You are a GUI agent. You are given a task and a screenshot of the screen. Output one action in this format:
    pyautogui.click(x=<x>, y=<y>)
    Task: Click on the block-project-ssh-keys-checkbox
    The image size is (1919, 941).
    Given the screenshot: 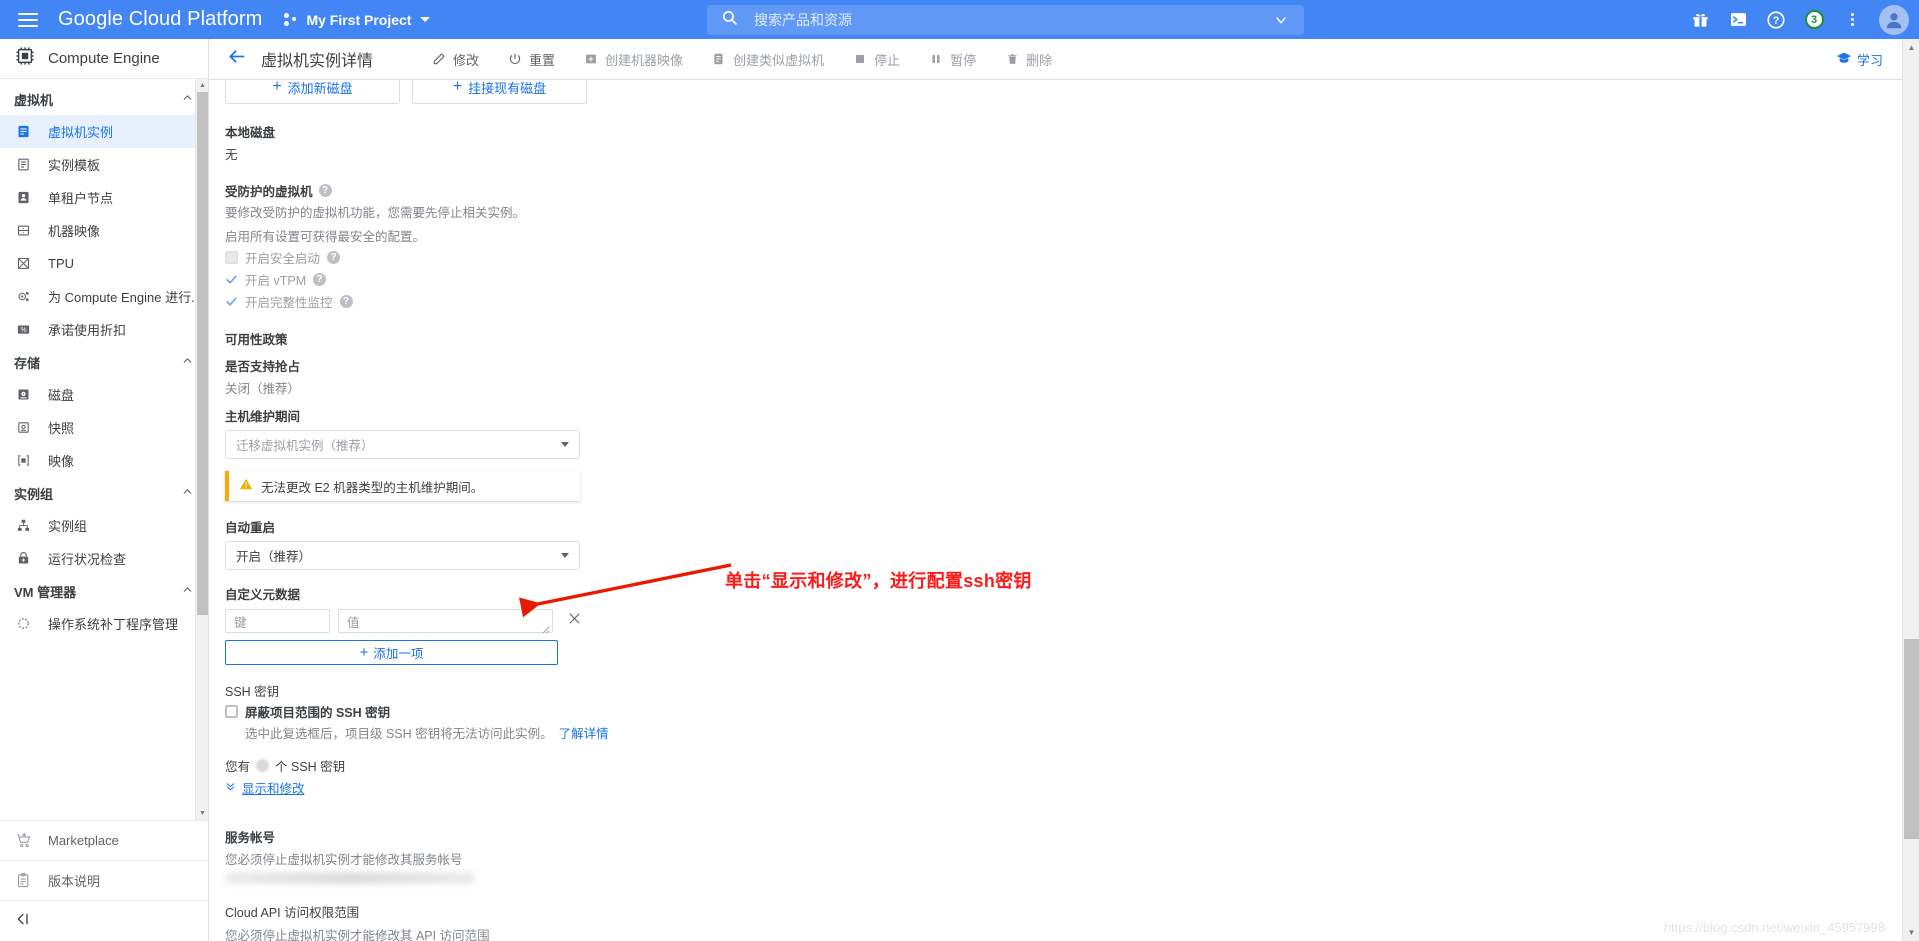 What is the action you would take?
    pyautogui.click(x=231, y=711)
    